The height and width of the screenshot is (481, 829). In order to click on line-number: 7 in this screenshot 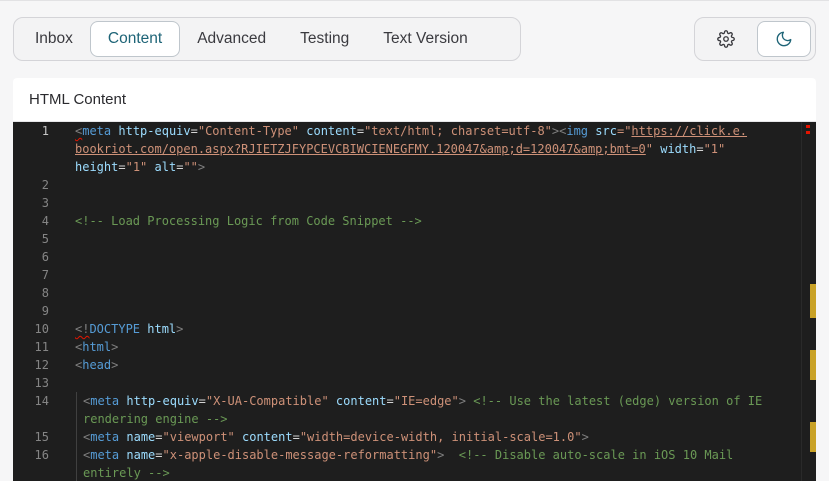, I will do `click(45, 275)`.